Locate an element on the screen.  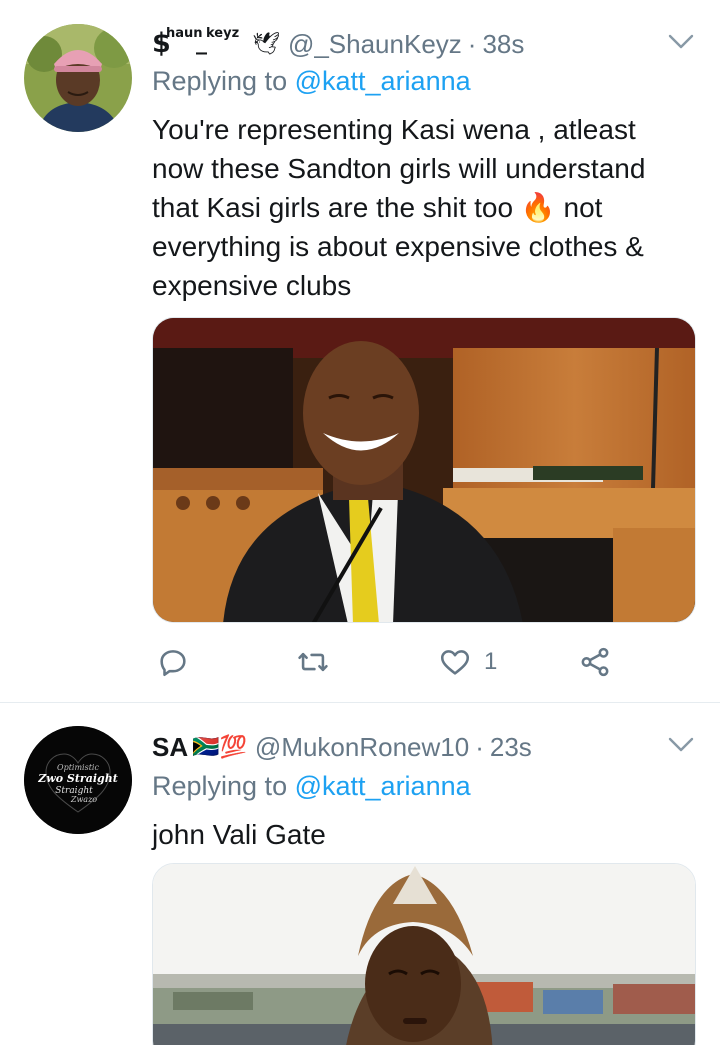
dove-emoji: 🕊 is located at coordinates (266, 43).